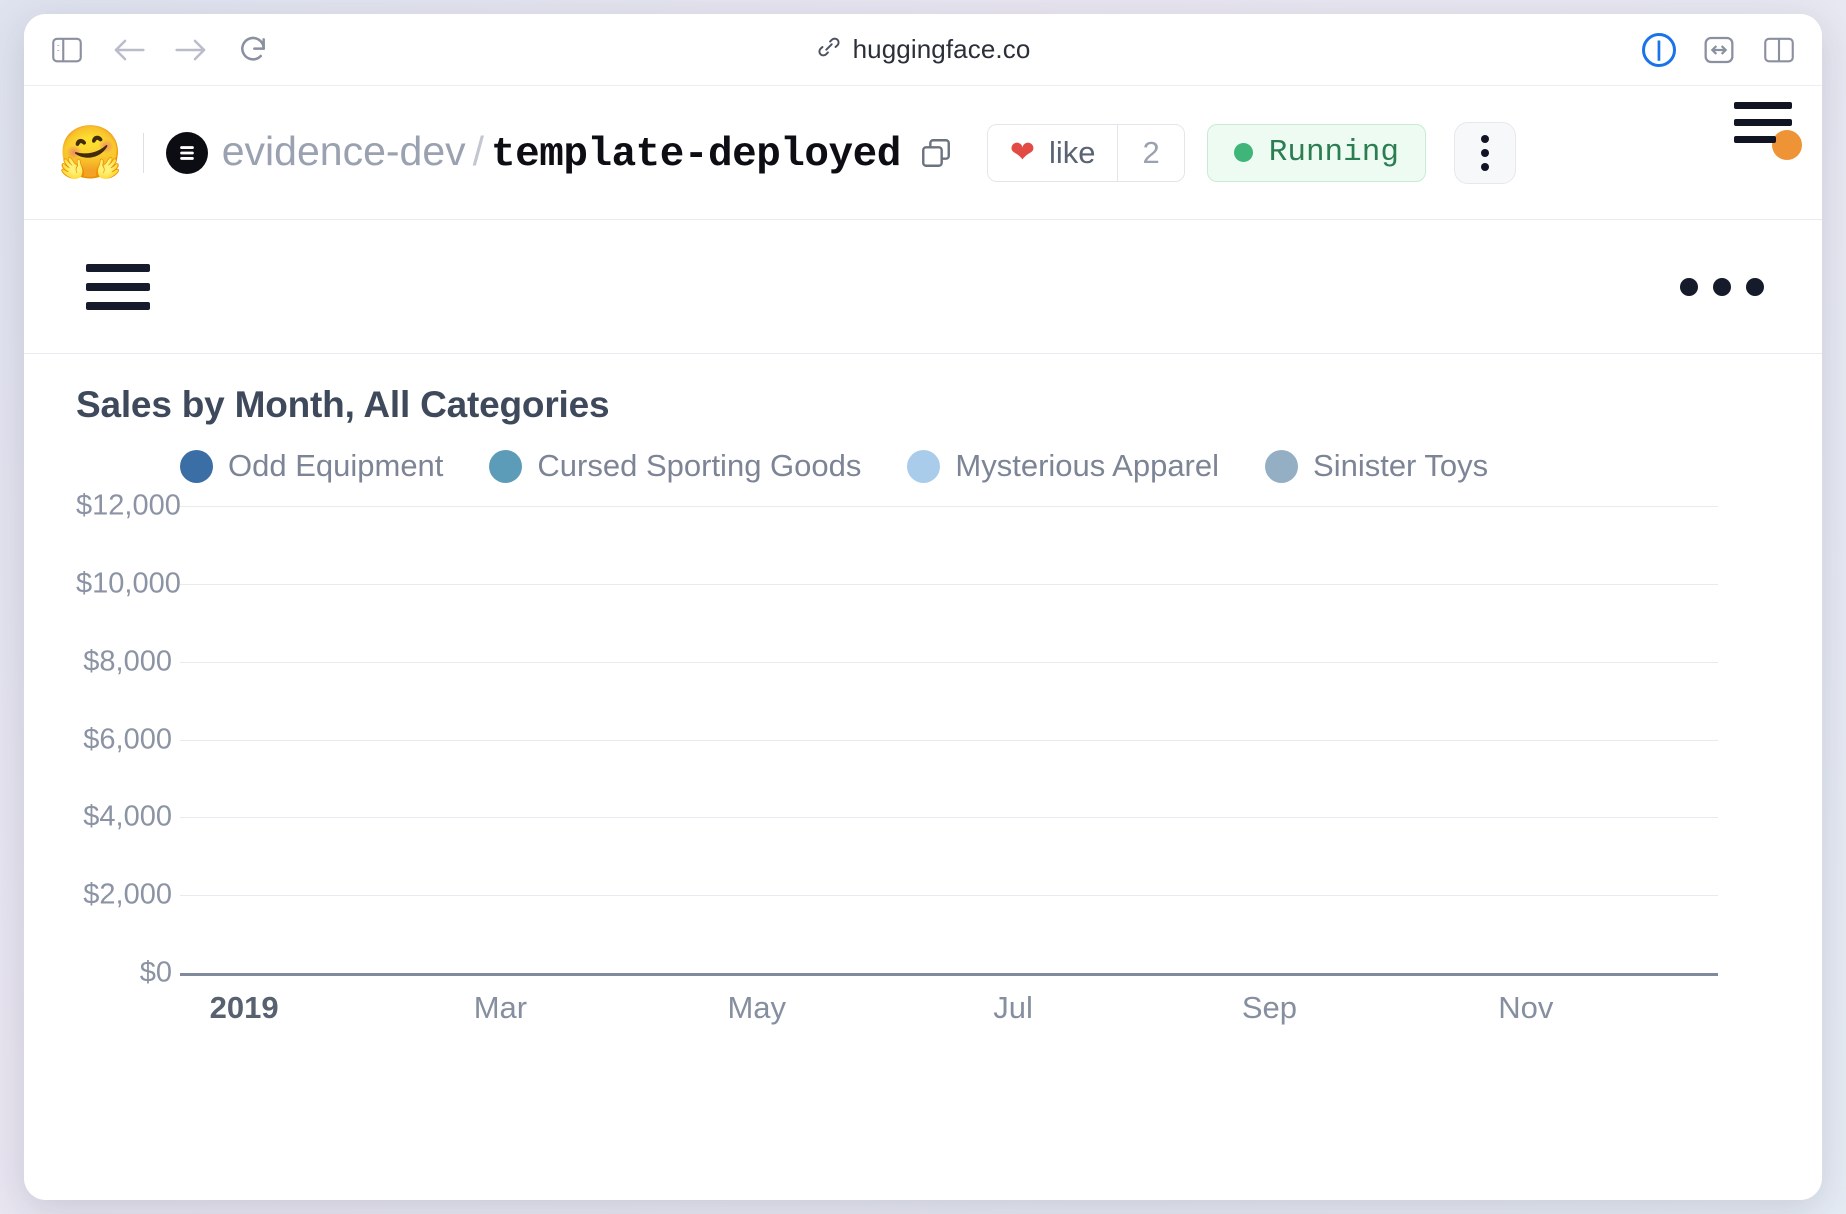 This screenshot has height=1214, width=1846. What do you see at coordinates (90, 153) in the screenshot?
I see `huggingface-logo-icon: 🤗` at bounding box center [90, 153].